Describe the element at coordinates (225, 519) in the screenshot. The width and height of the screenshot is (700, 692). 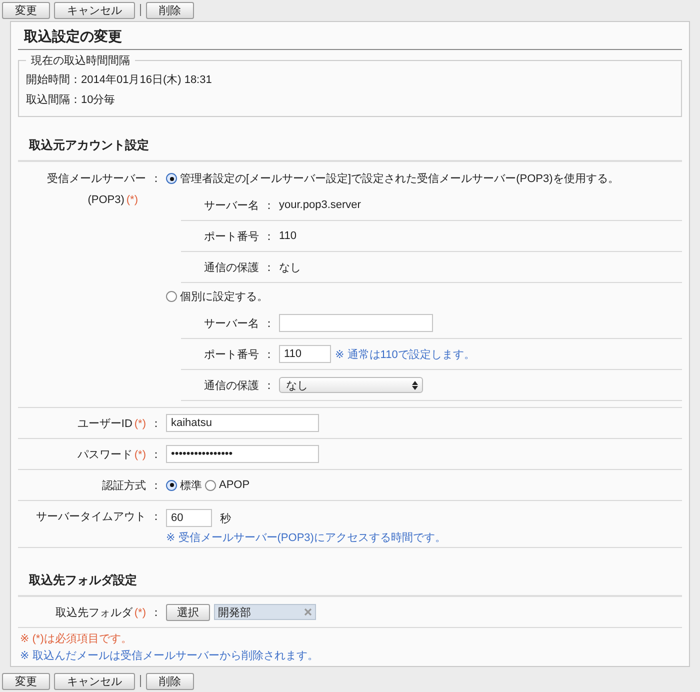
I see `unit-label: 秒` at that location.